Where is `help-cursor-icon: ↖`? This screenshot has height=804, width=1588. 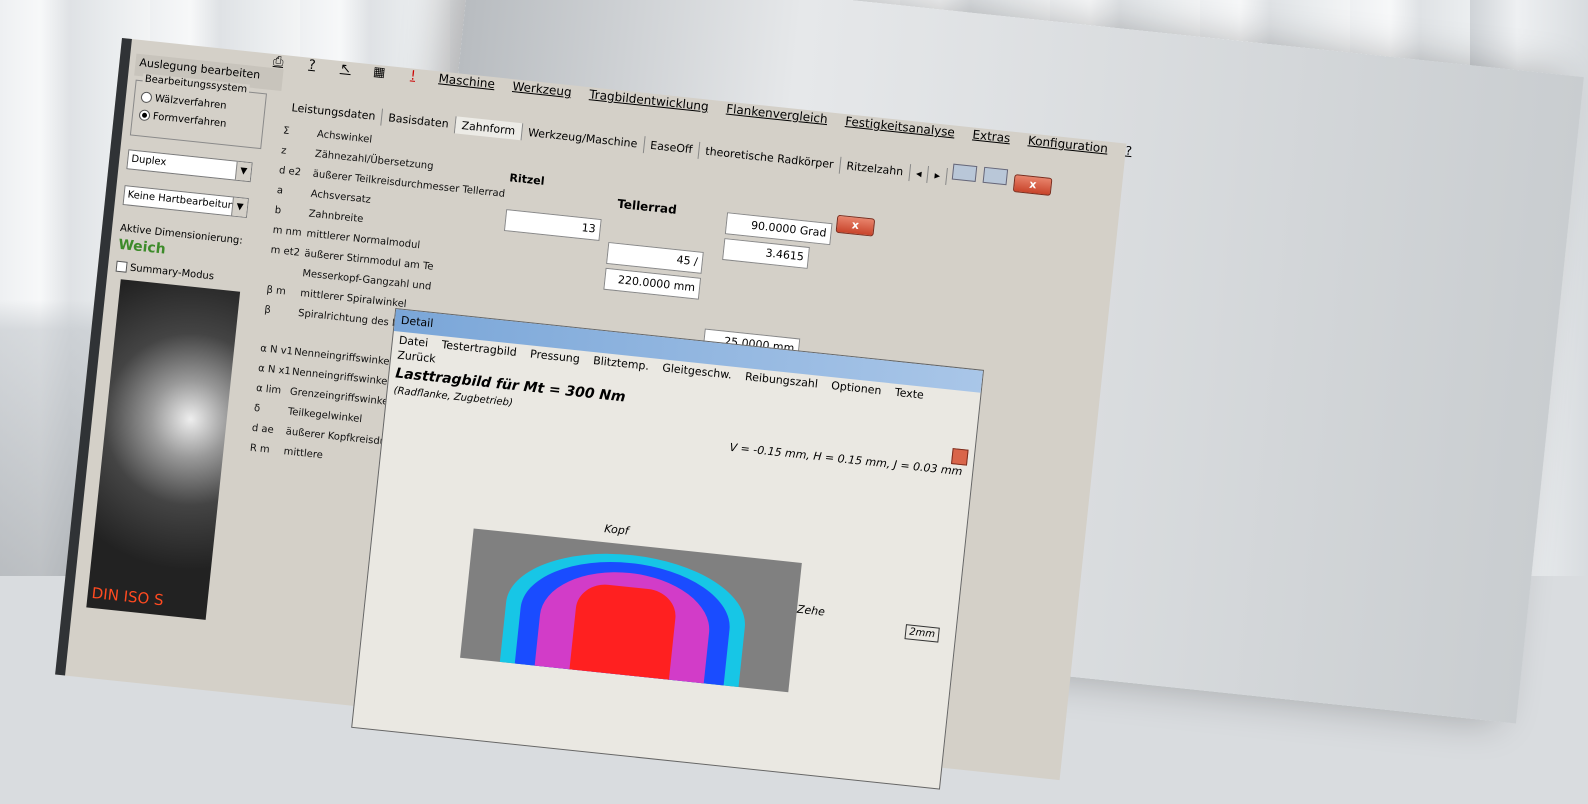 help-cursor-icon: ↖ is located at coordinates (346, 70).